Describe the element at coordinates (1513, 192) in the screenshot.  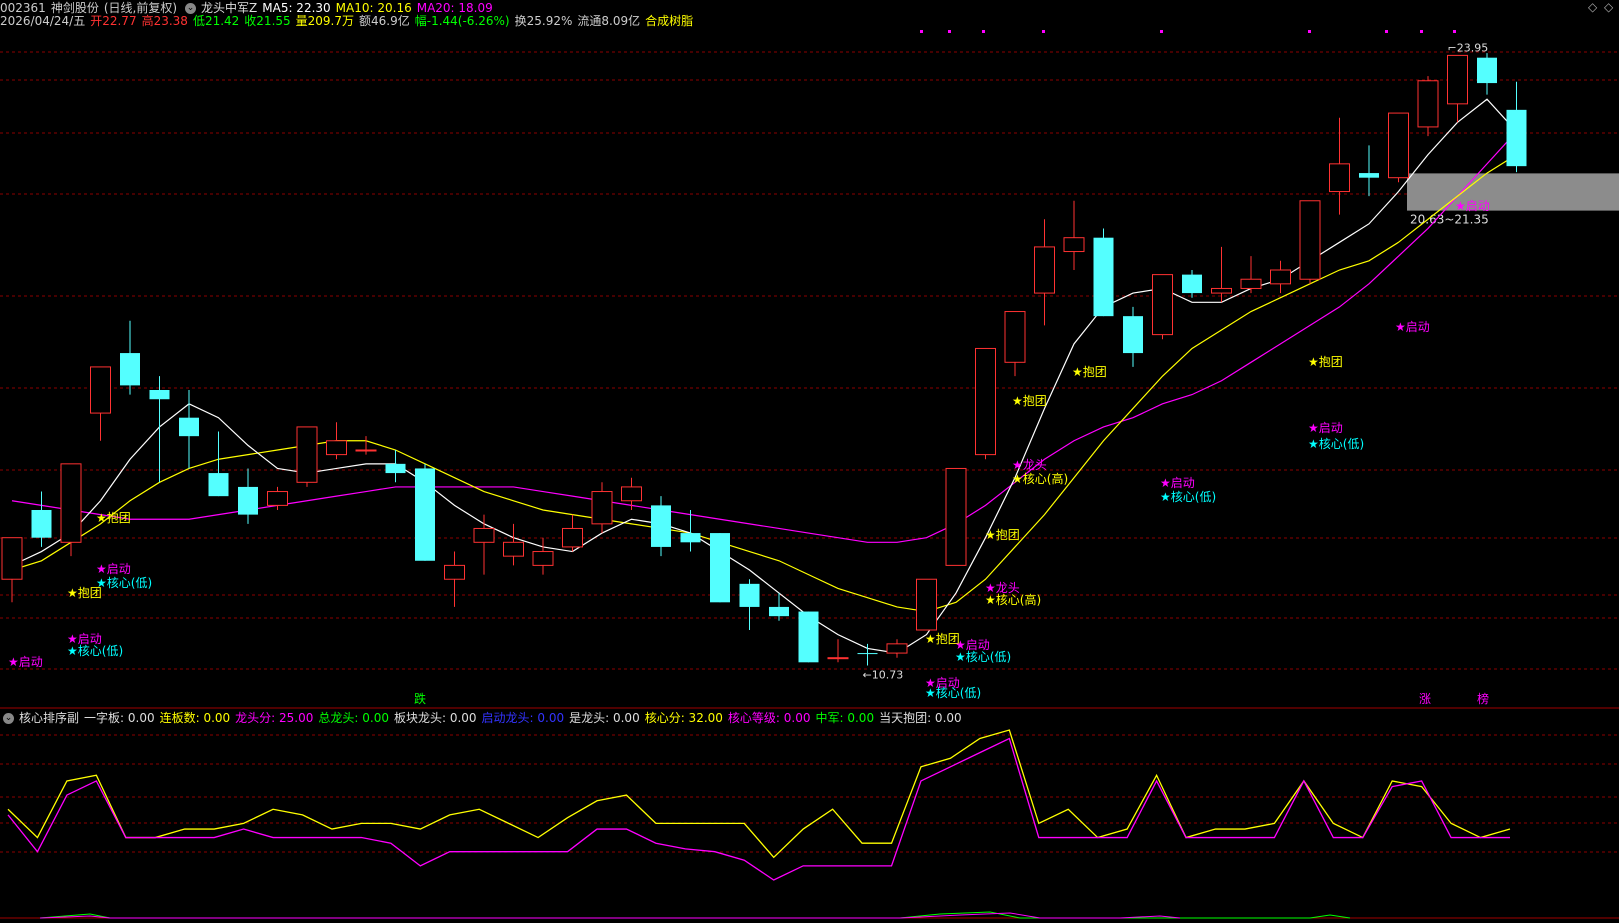
I see `price-zone` at that location.